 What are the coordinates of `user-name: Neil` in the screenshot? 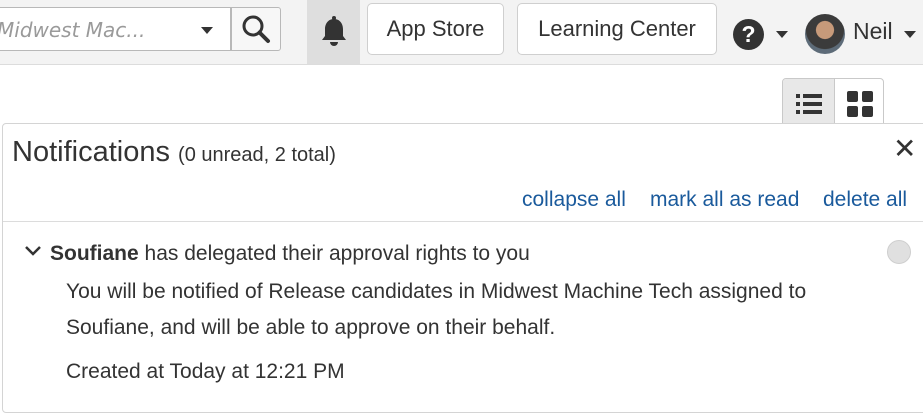 It's located at (873, 31).